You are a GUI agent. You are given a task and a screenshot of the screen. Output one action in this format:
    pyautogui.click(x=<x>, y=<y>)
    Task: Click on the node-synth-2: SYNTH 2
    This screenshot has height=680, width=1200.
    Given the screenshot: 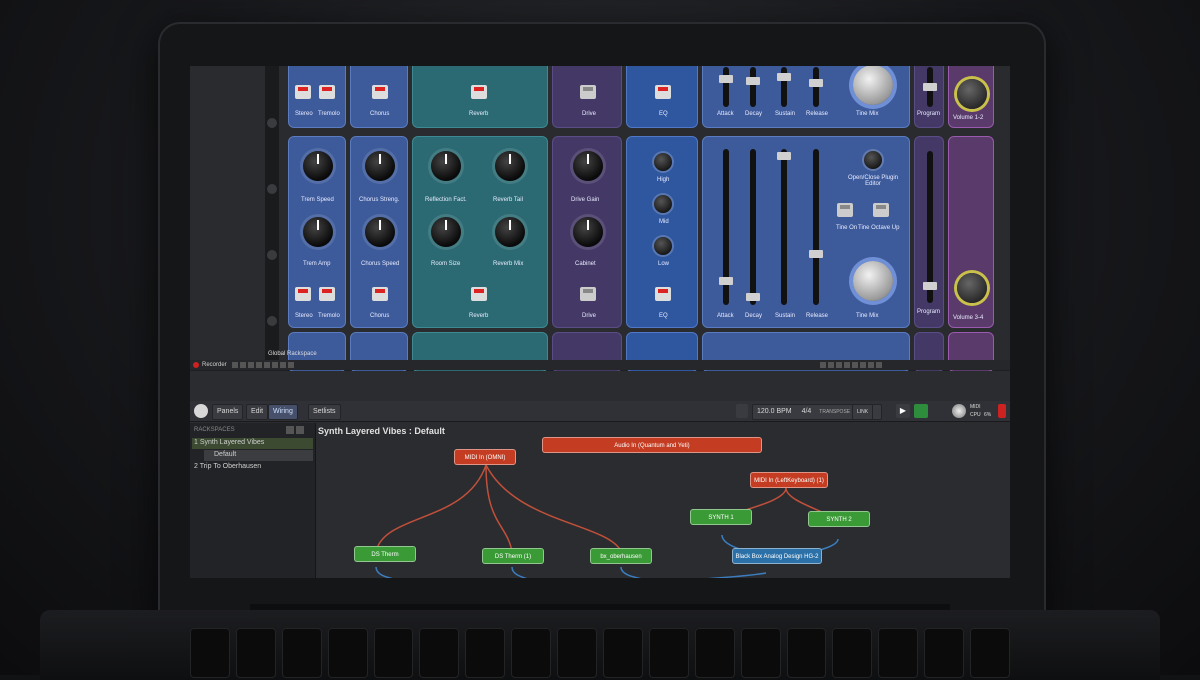 What is the action you would take?
    pyautogui.click(x=839, y=519)
    